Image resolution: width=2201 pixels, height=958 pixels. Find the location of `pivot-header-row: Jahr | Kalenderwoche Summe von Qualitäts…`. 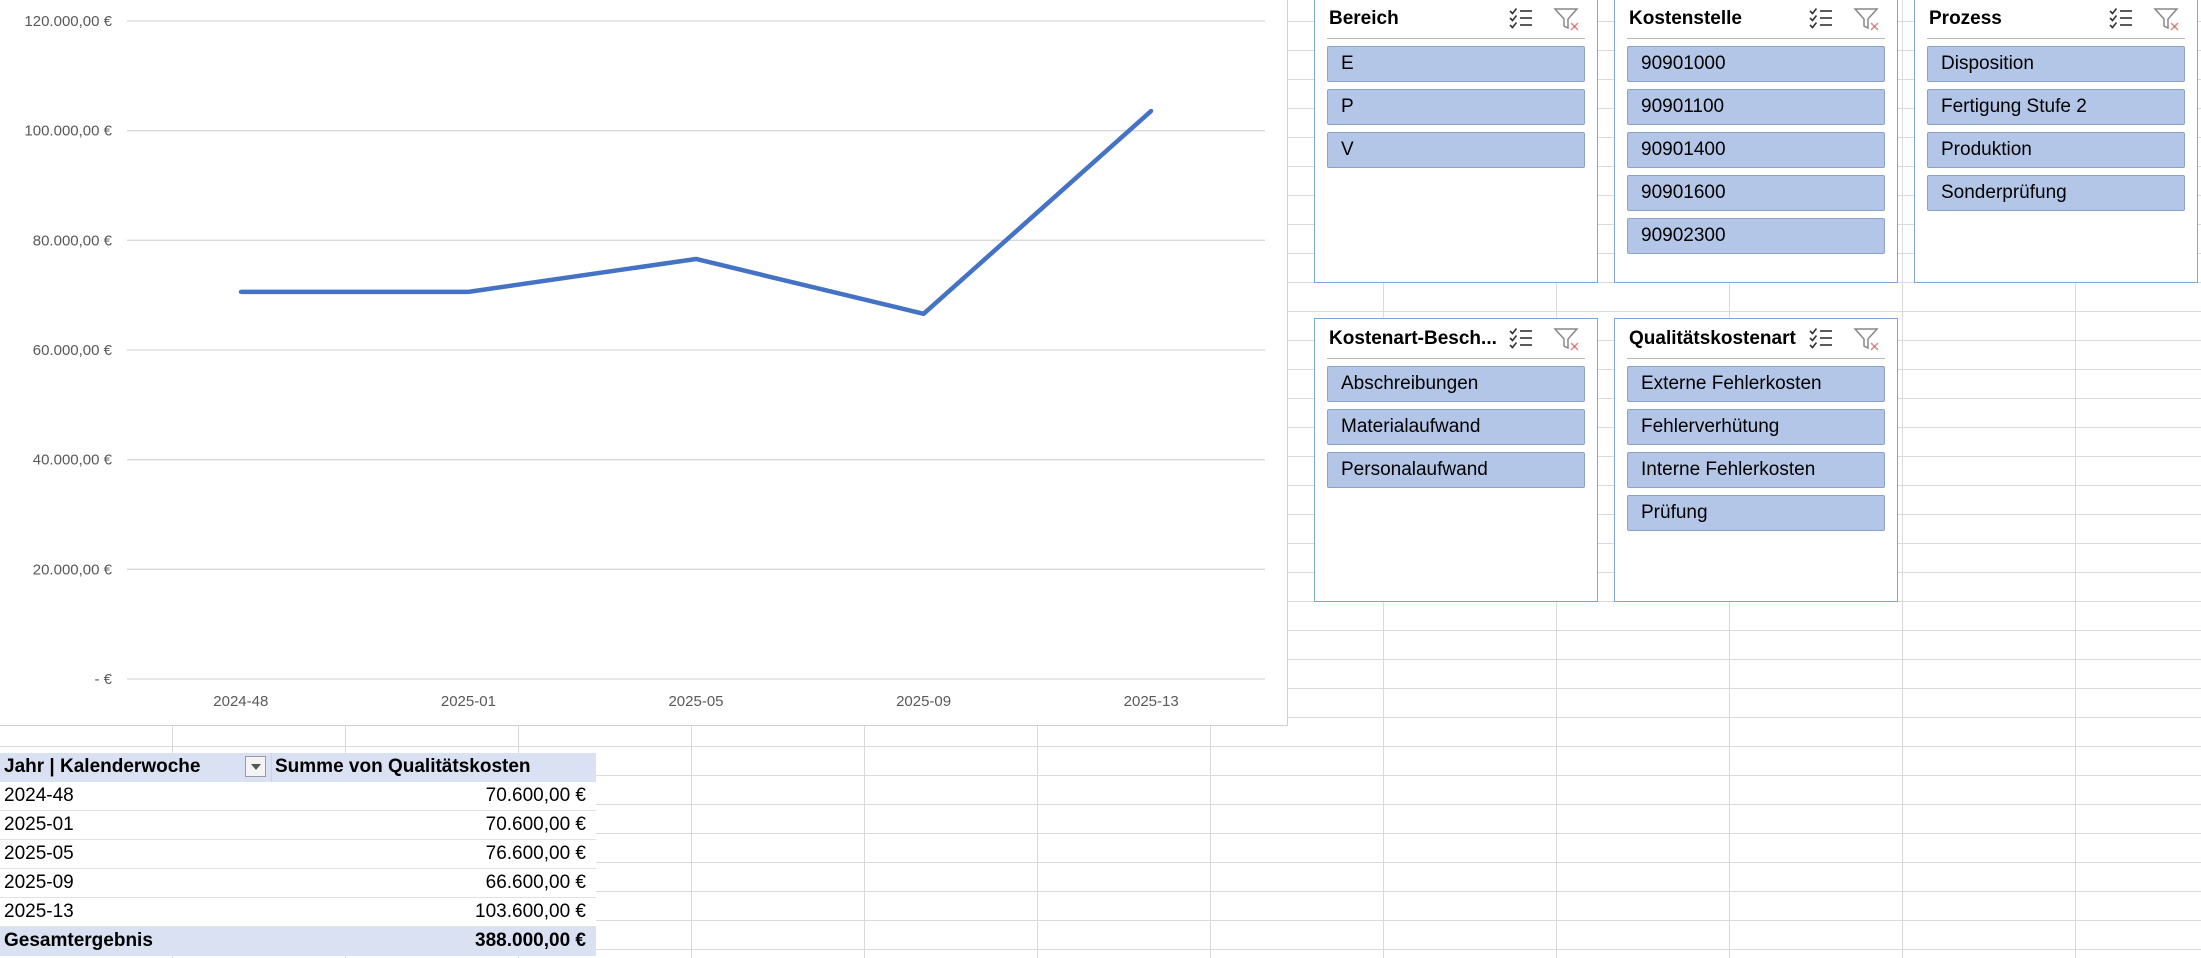

pivot-header-row: Jahr | Kalenderwoche Summe von Qualitäts… is located at coordinates (298, 767).